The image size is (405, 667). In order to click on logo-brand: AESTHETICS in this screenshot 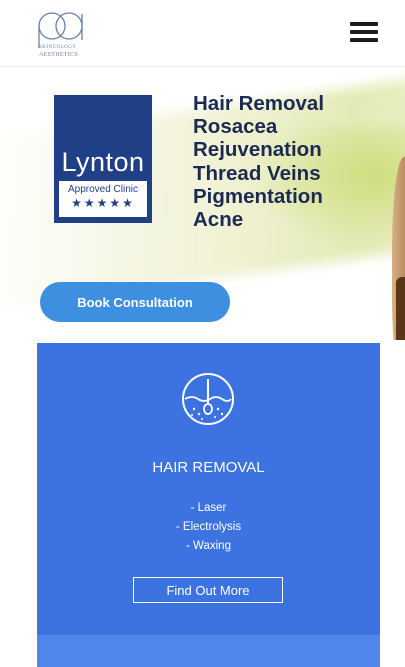, I will do `click(58, 55)`.